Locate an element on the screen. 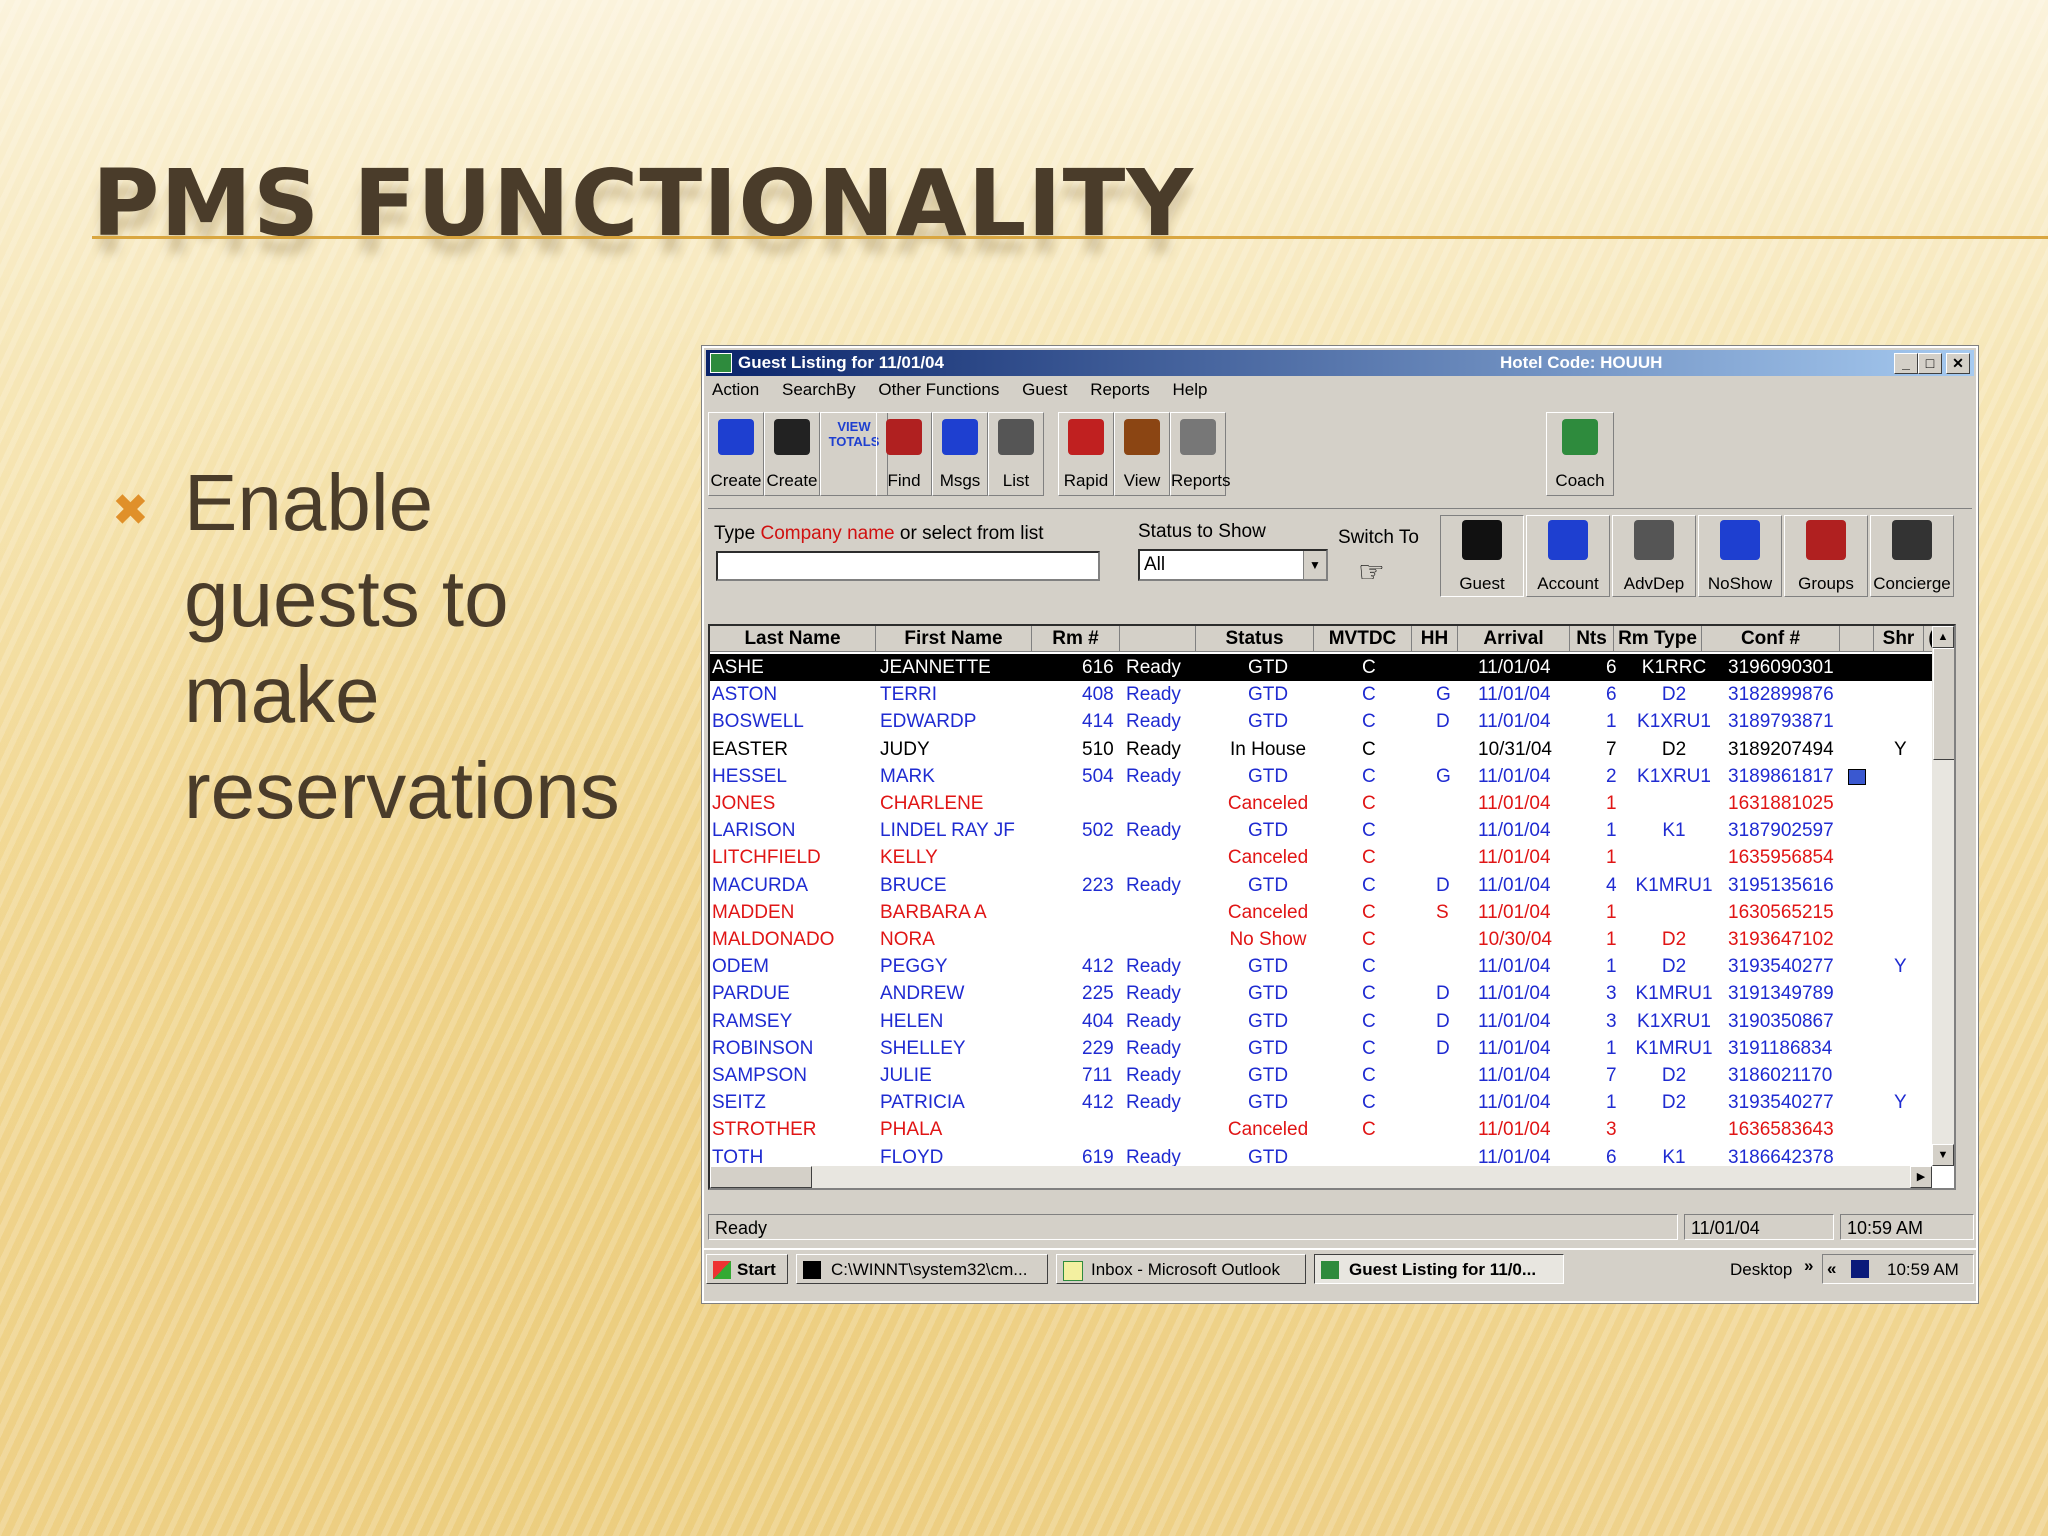  cell-arrival: 10/31/04 is located at coordinates (1515, 749).